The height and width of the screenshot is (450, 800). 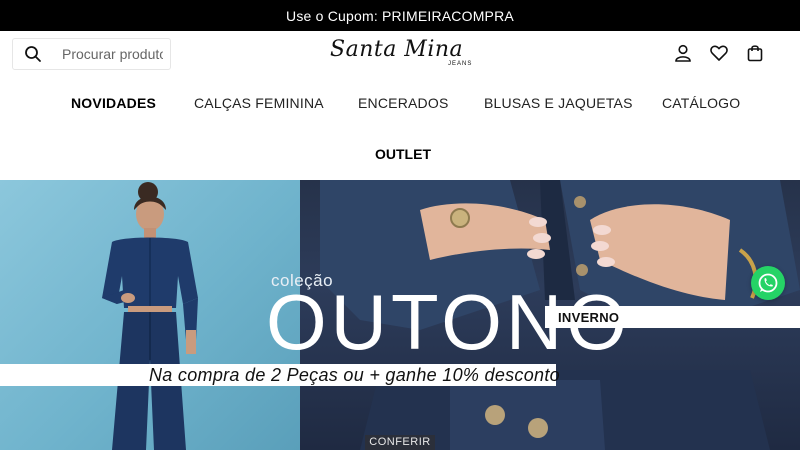 I want to click on header: Santa Mina JEANS, so click(x=400, y=55).